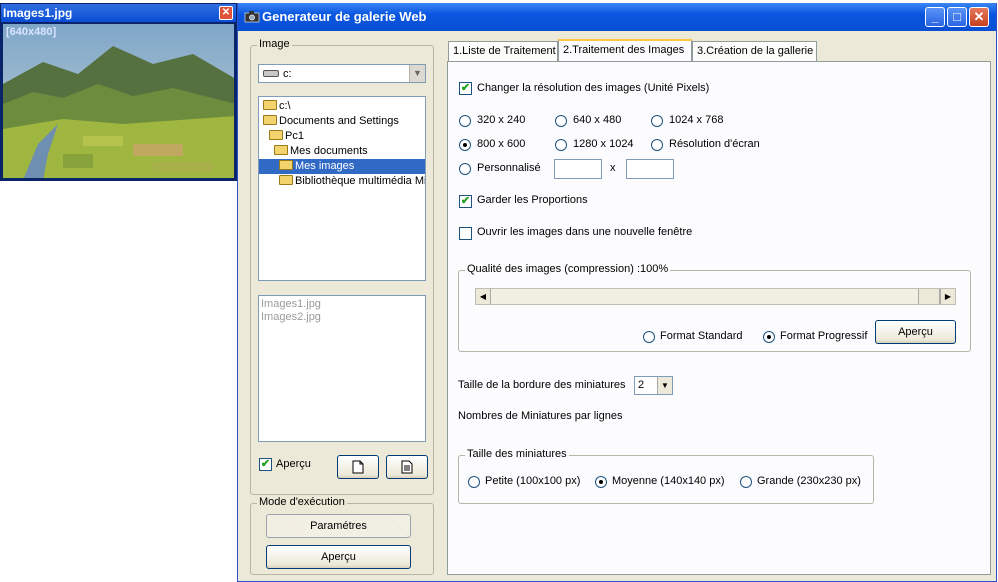 The width and height of the screenshot is (998, 582). What do you see at coordinates (118, 13) in the screenshot?
I see `preview-title-bar: Images1.jpg ✕` at bounding box center [118, 13].